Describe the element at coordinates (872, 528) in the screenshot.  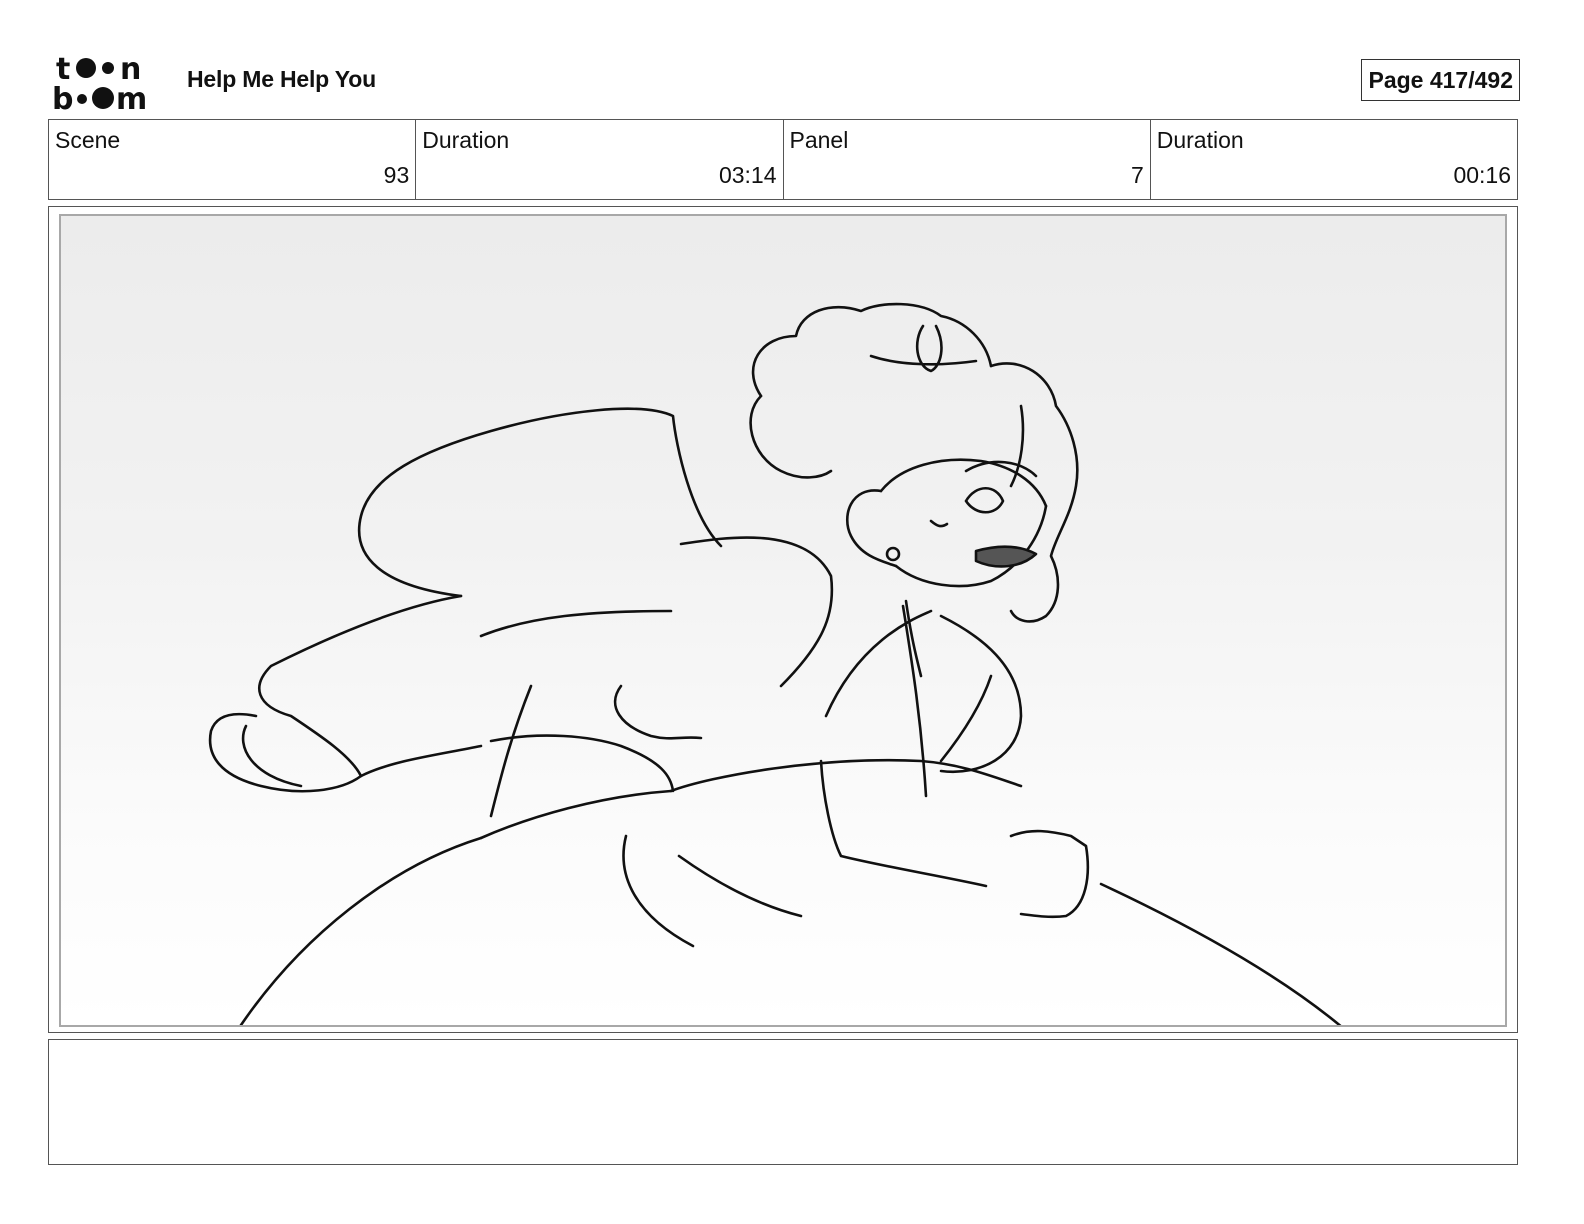
I see `face-outline` at that location.